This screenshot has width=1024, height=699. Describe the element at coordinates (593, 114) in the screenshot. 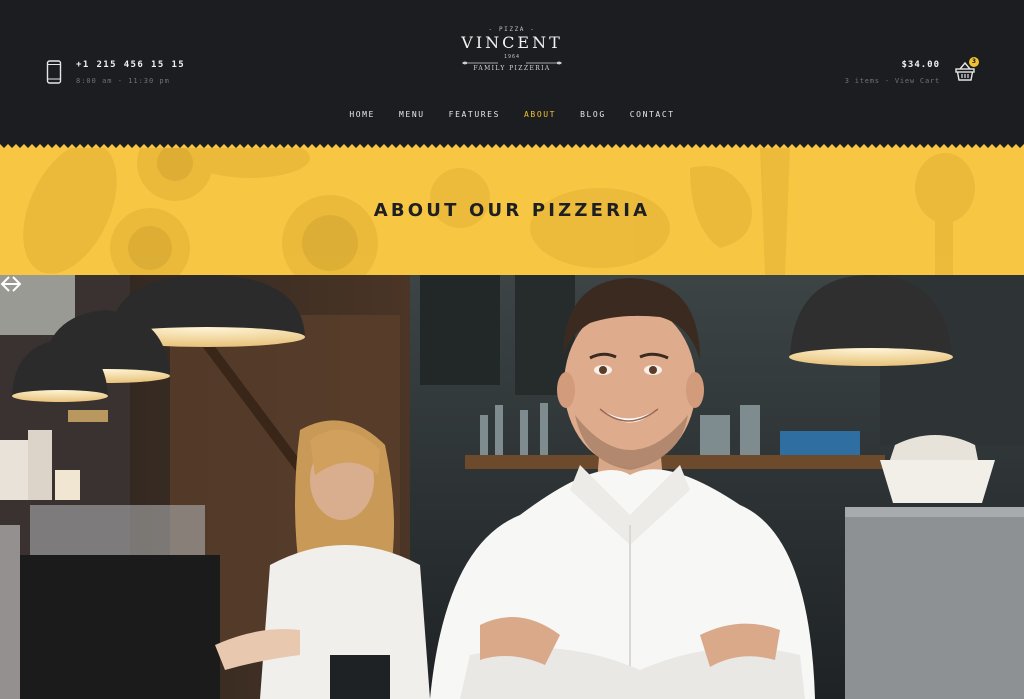

I see `nav-item-blog: BLOG` at that location.